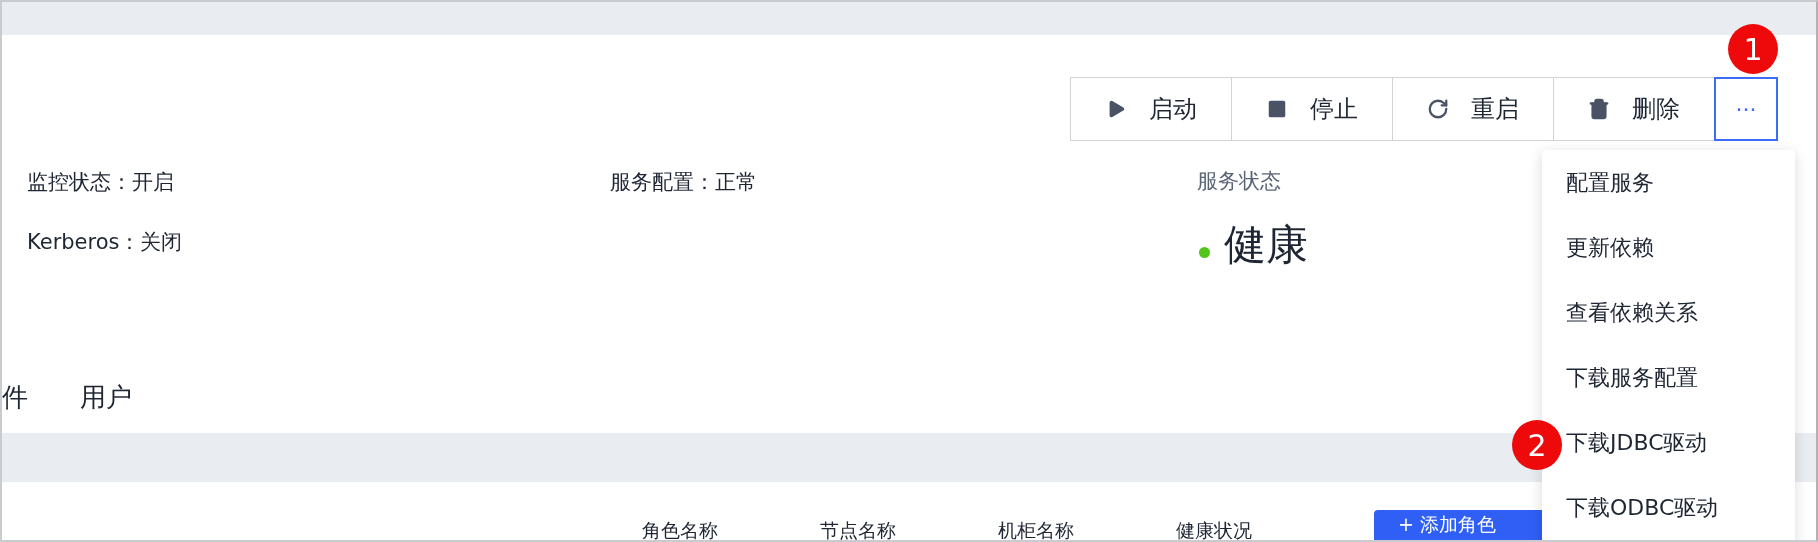 The height and width of the screenshot is (542, 1818). What do you see at coordinates (1277, 109) in the screenshot?
I see `stop-icon` at bounding box center [1277, 109].